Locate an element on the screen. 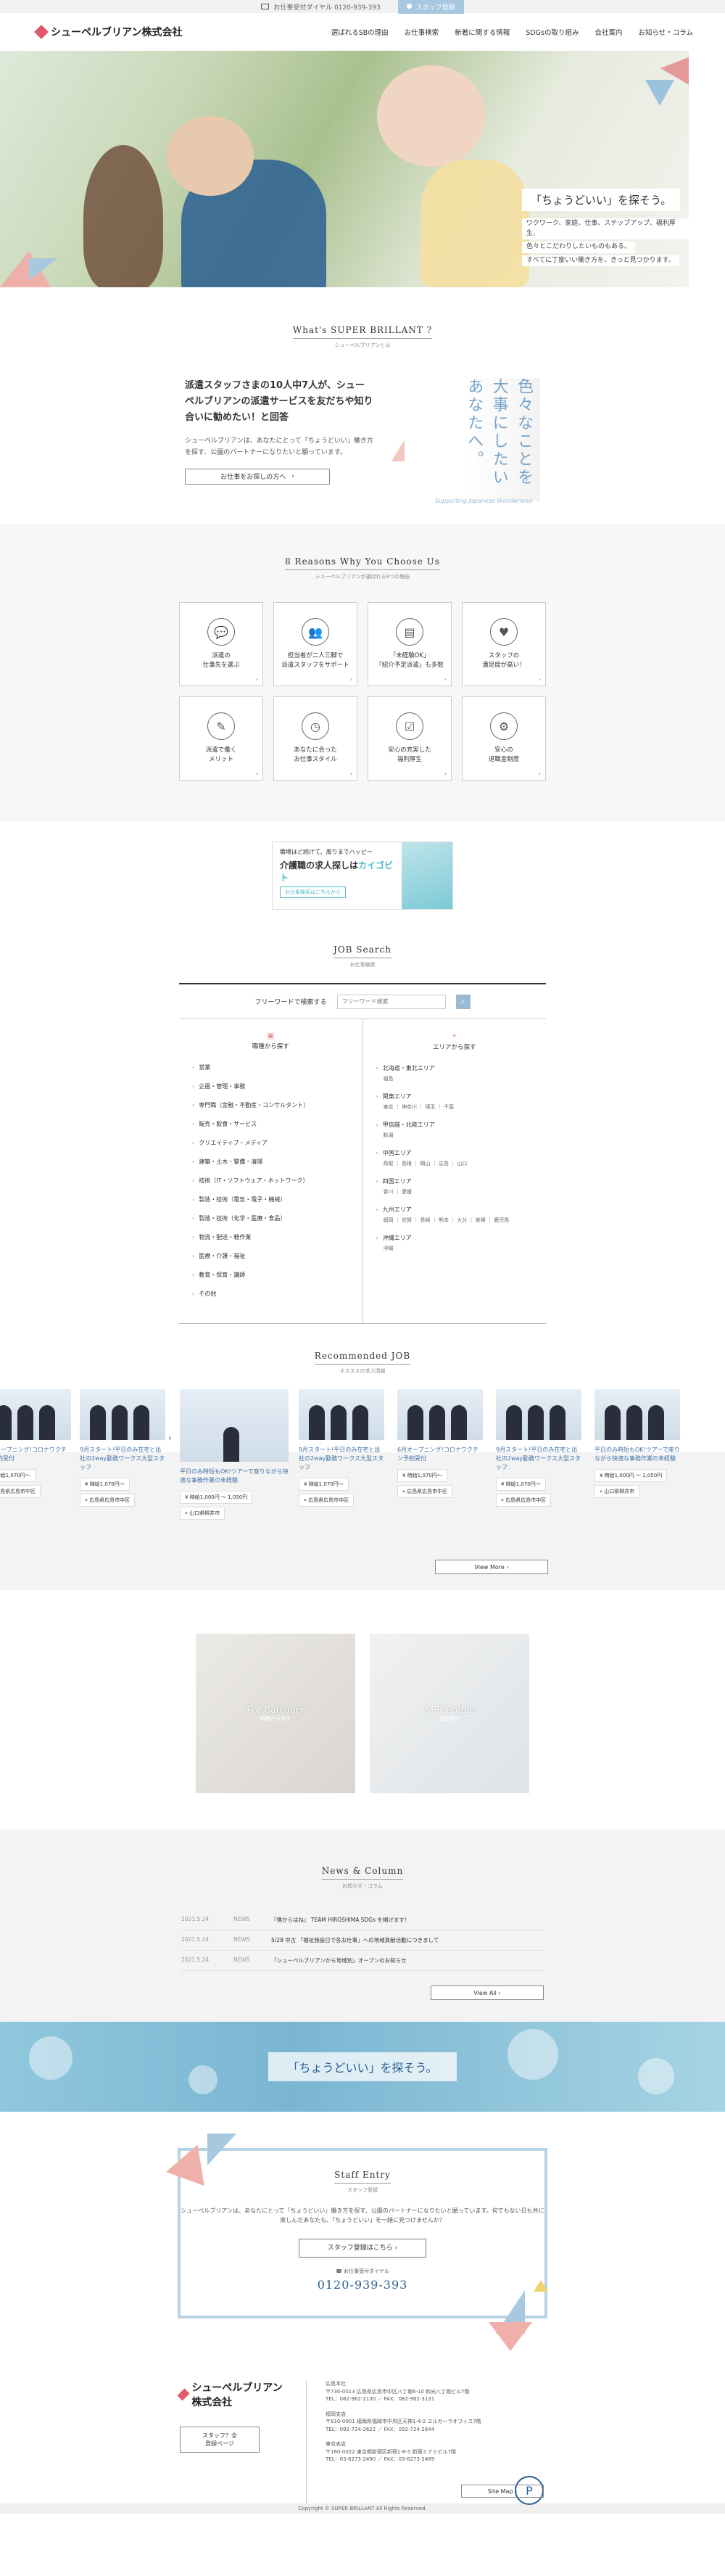 The height and width of the screenshot is (2576, 725). prefecture-links: 香川 ｜ 愛媛 is located at coordinates (455, 1192).